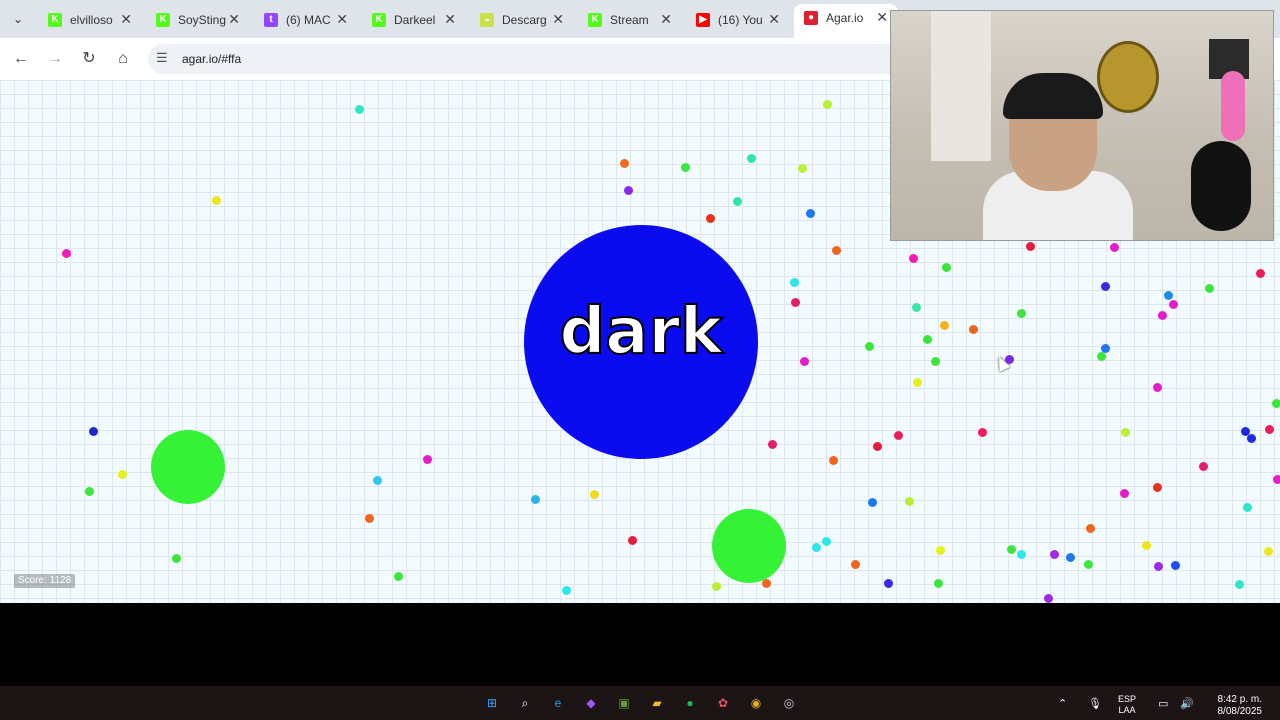  I want to click on webcam-streamer-cap, so click(1053, 96).